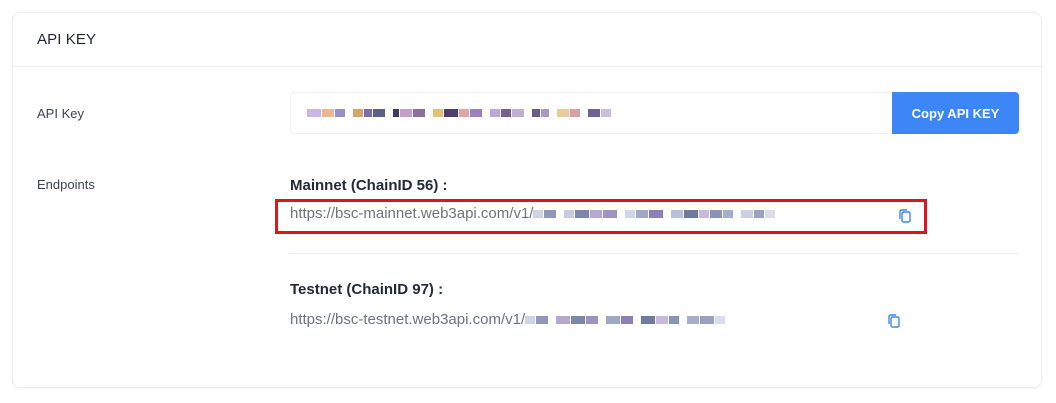  Describe the element at coordinates (367, 289) in the screenshot. I see `testnet-title: Testnet (ChainID 97) :` at that location.